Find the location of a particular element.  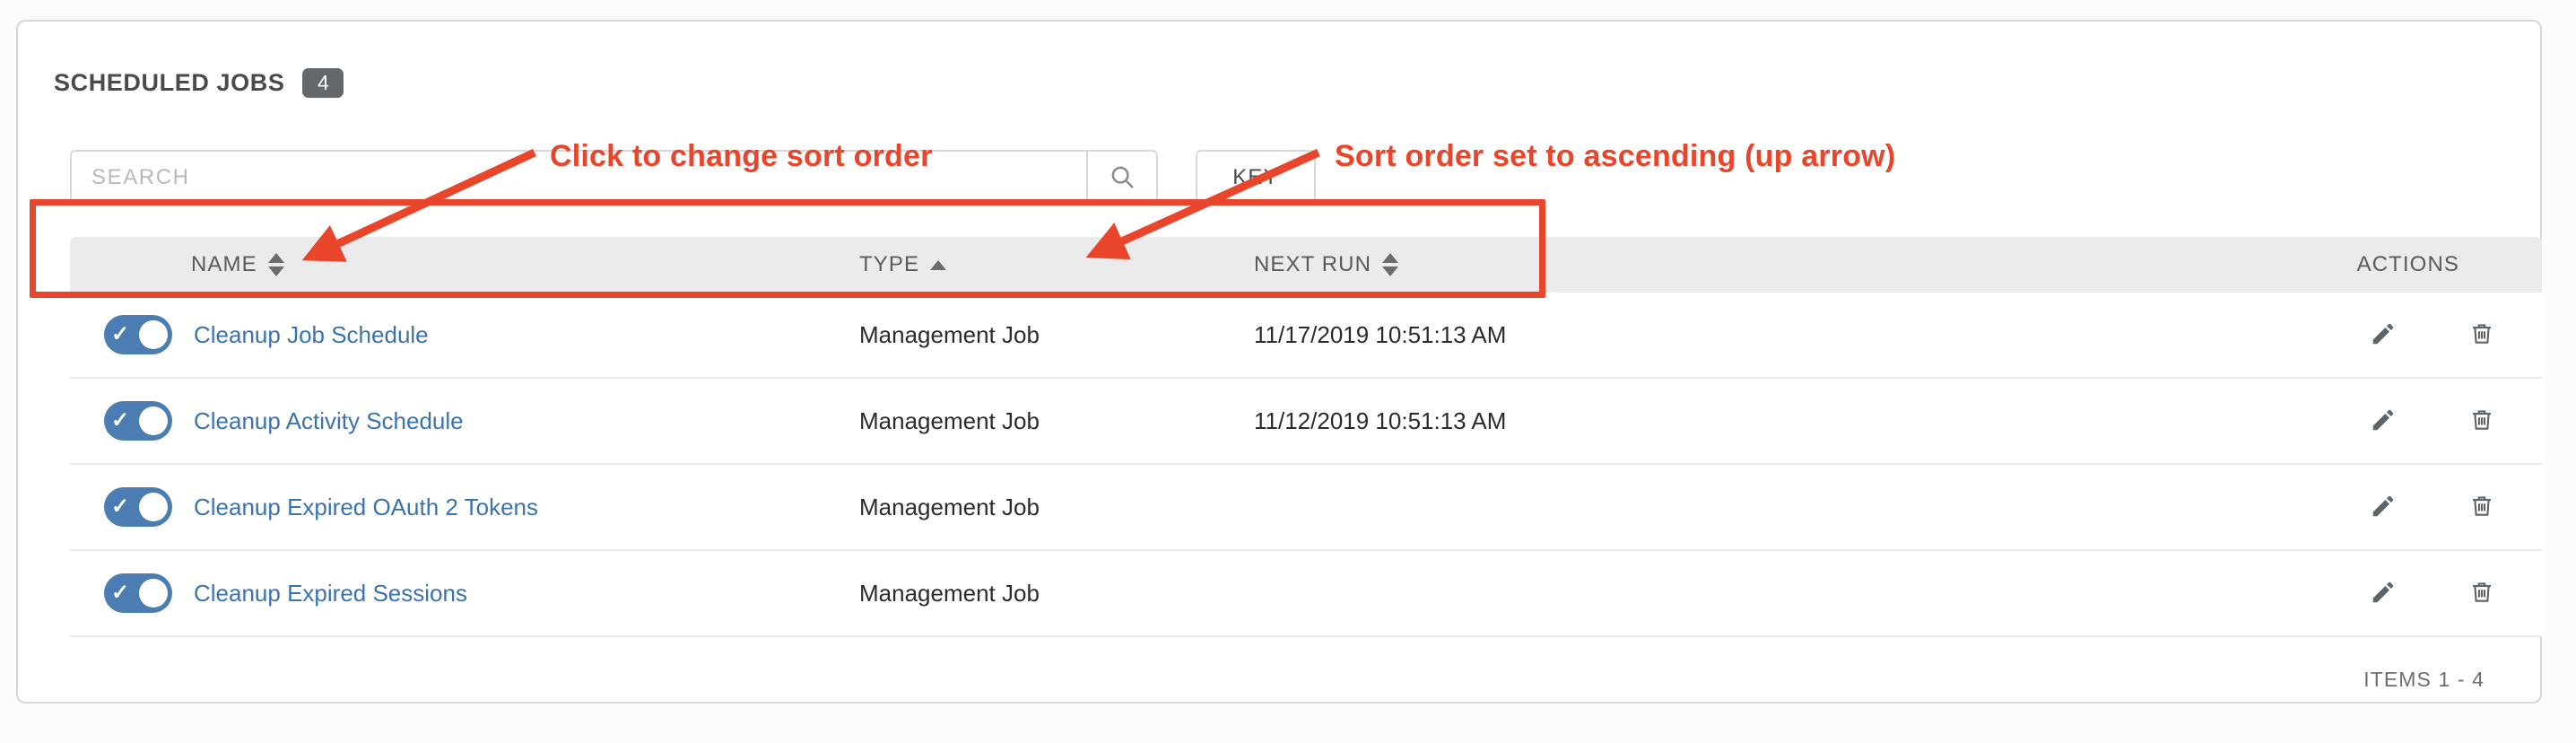

column-header-type-label: TYPE is located at coordinates (889, 264).